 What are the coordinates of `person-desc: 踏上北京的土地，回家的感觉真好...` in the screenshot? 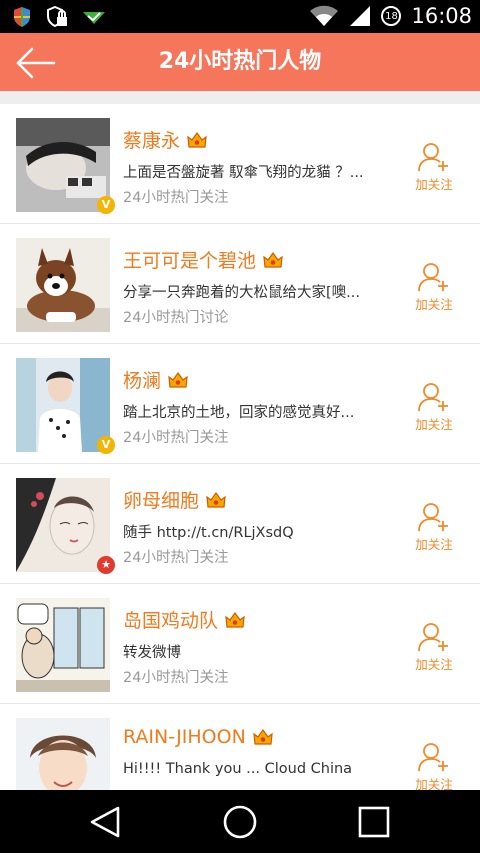 It's located at (239, 413).